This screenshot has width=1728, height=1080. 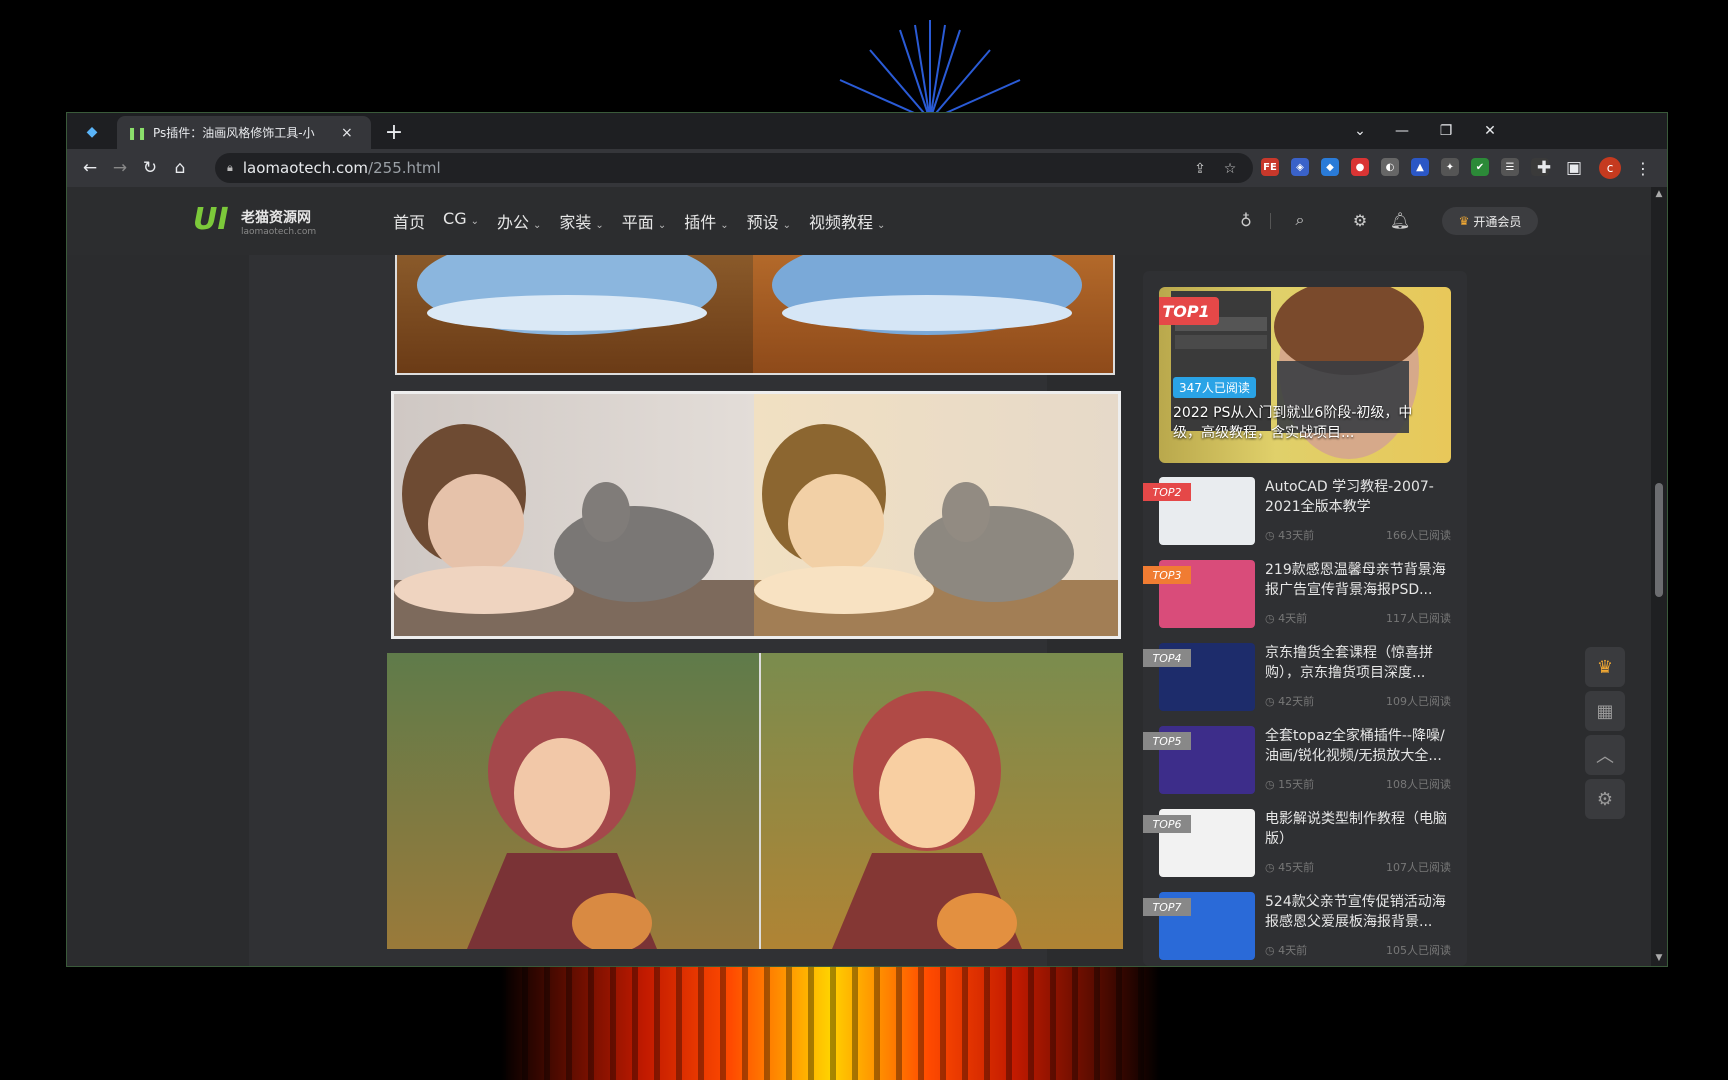 What do you see at coordinates (1167, 907) in the screenshot?
I see `rank-badge: TOP7` at bounding box center [1167, 907].